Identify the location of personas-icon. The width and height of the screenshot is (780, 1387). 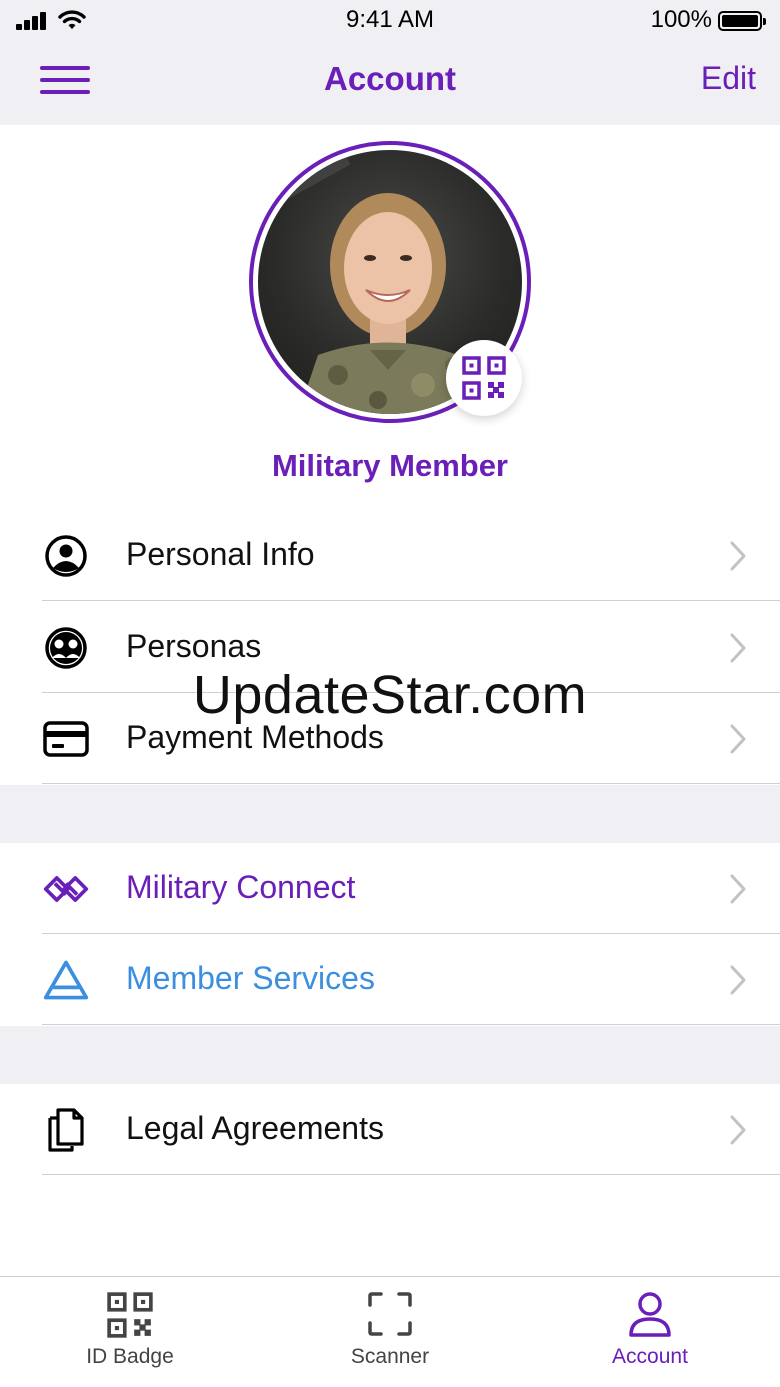
(66, 648).